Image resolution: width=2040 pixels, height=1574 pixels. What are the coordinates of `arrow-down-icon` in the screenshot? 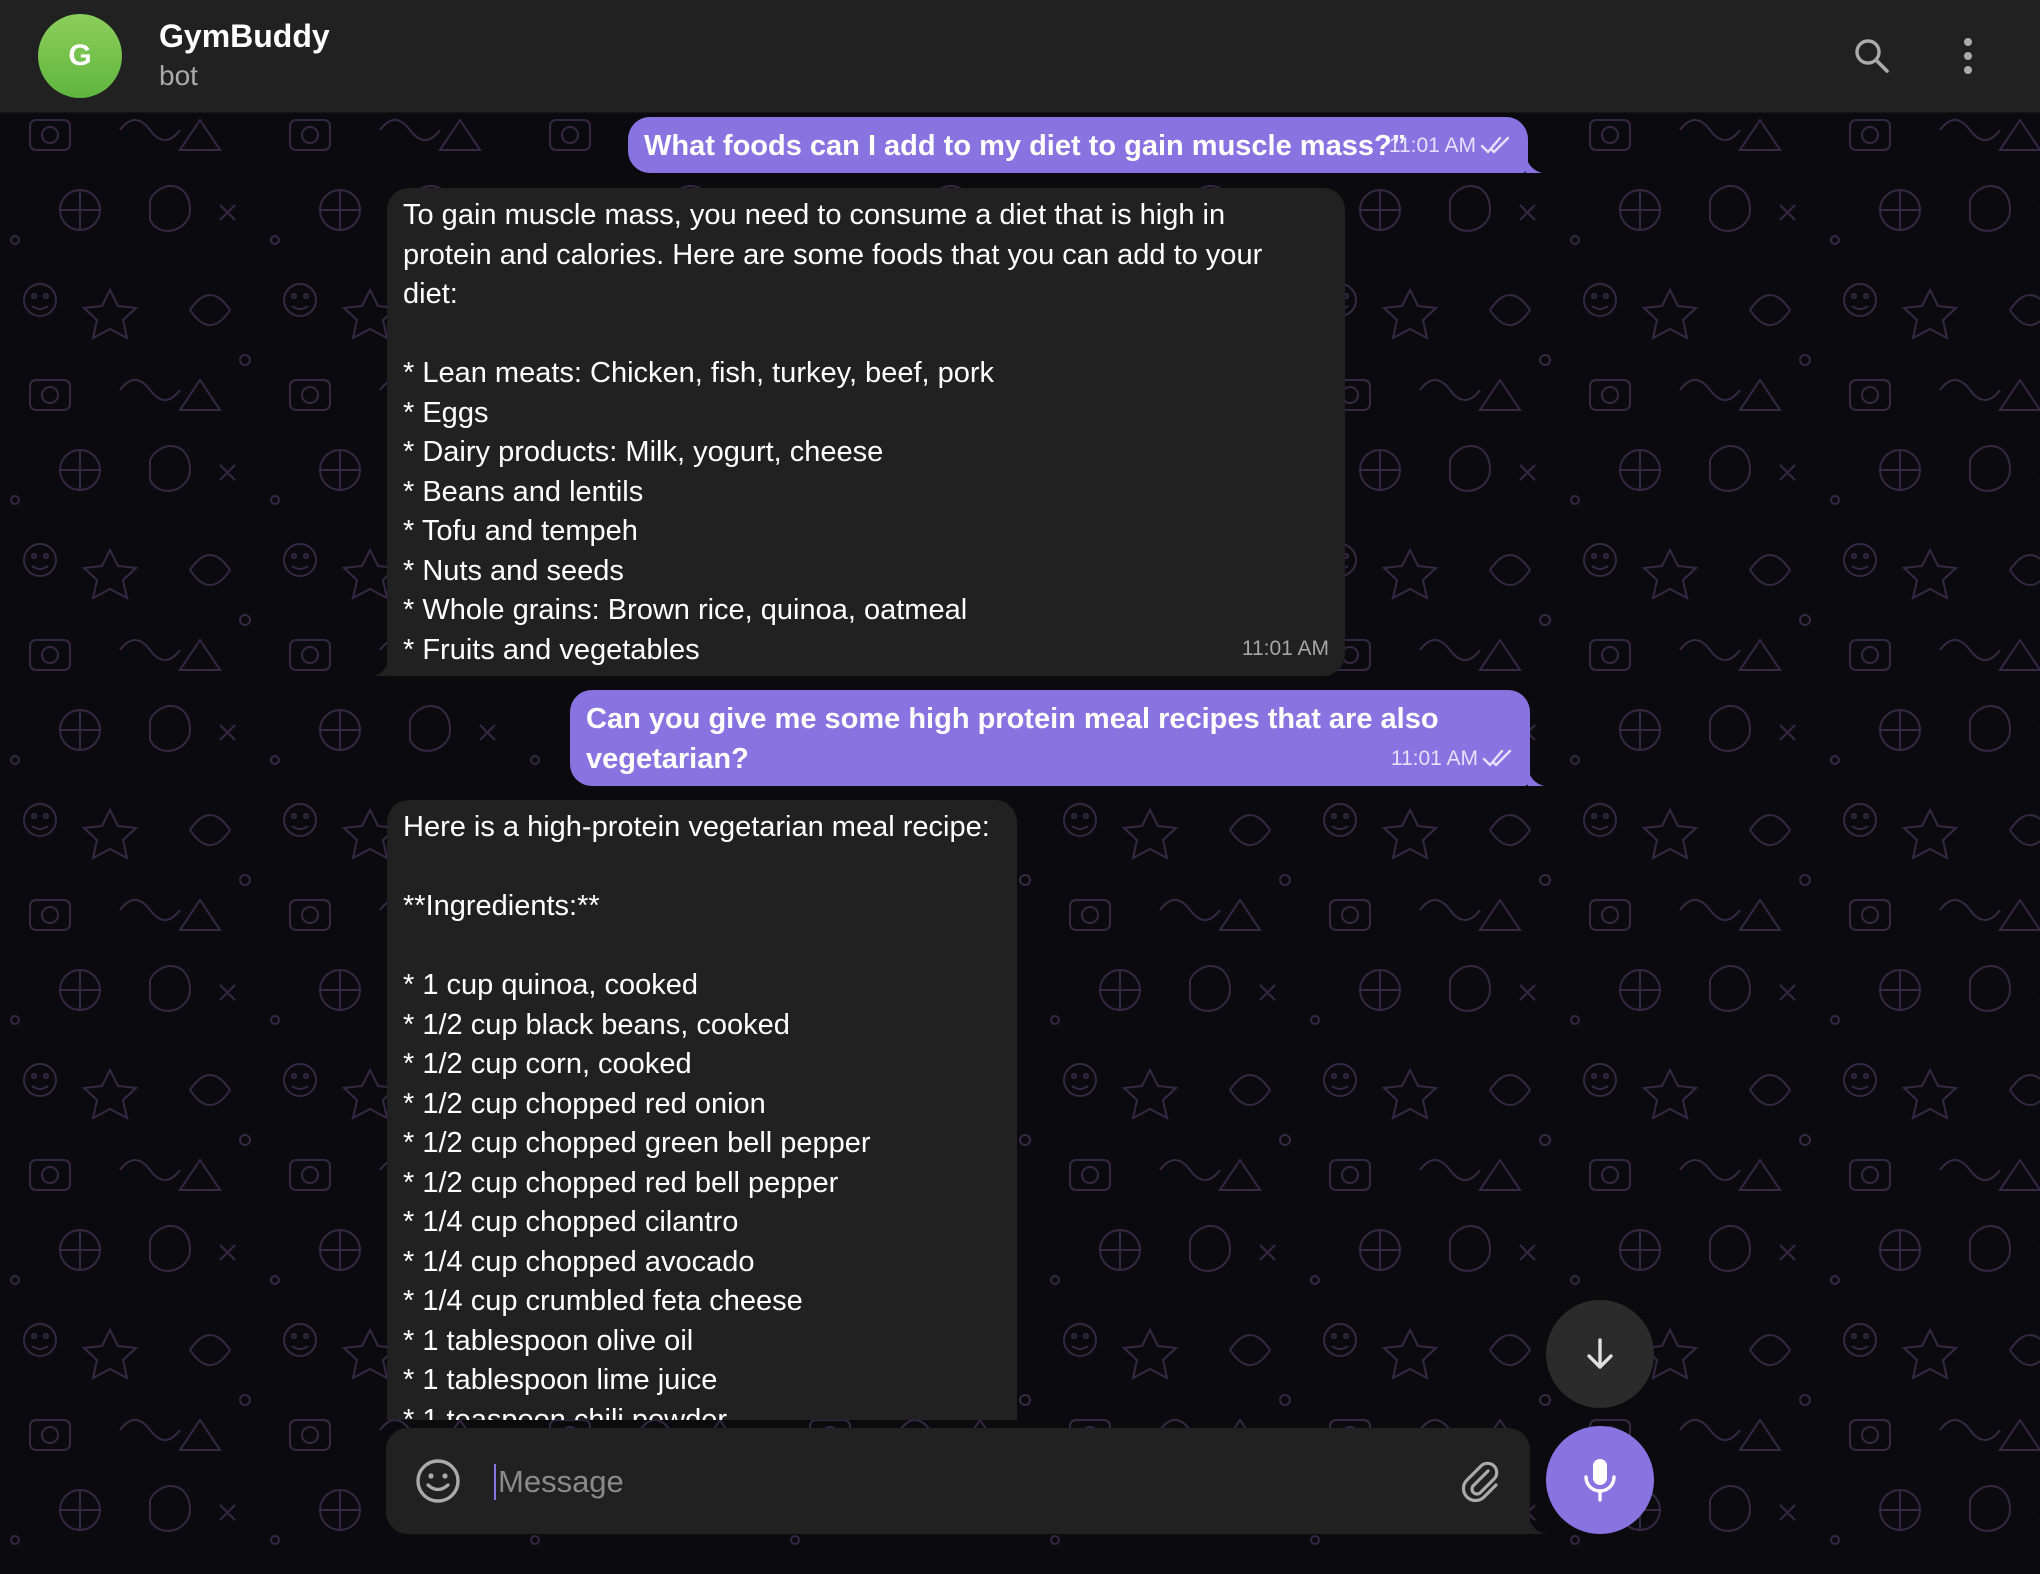 It's located at (1600, 1353).